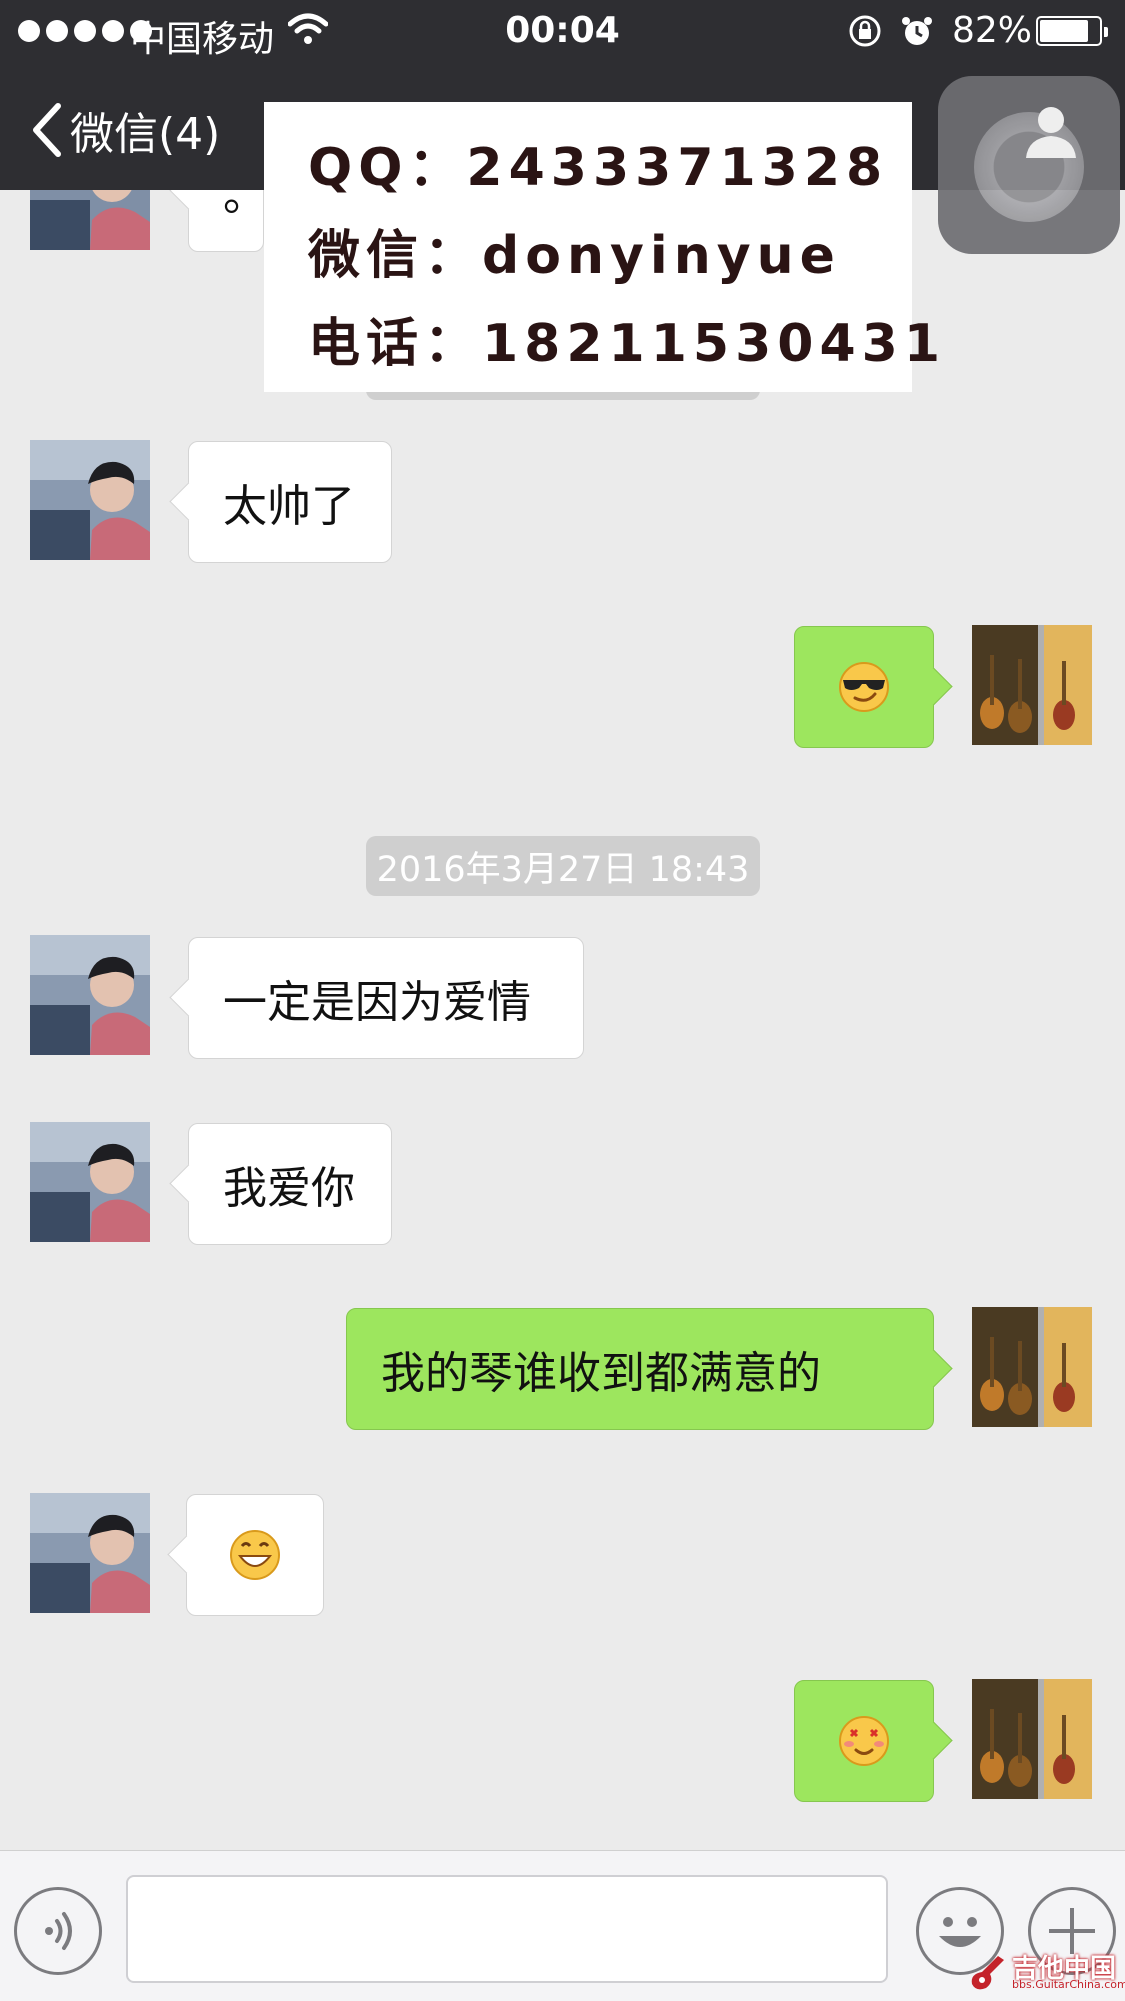 This screenshot has width=1125, height=2001. Describe the element at coordinates (1046, 1973) in the screenshot. I see `watermark: 吉他中国 bbs.GuitarChina.com` at that location.